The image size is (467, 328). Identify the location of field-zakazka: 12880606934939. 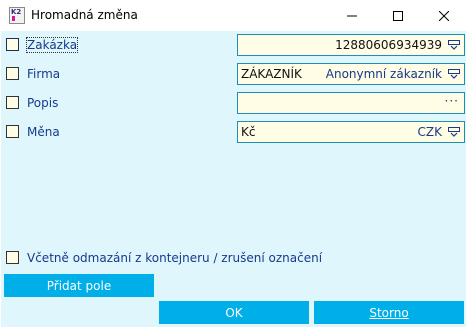
(351, 45).